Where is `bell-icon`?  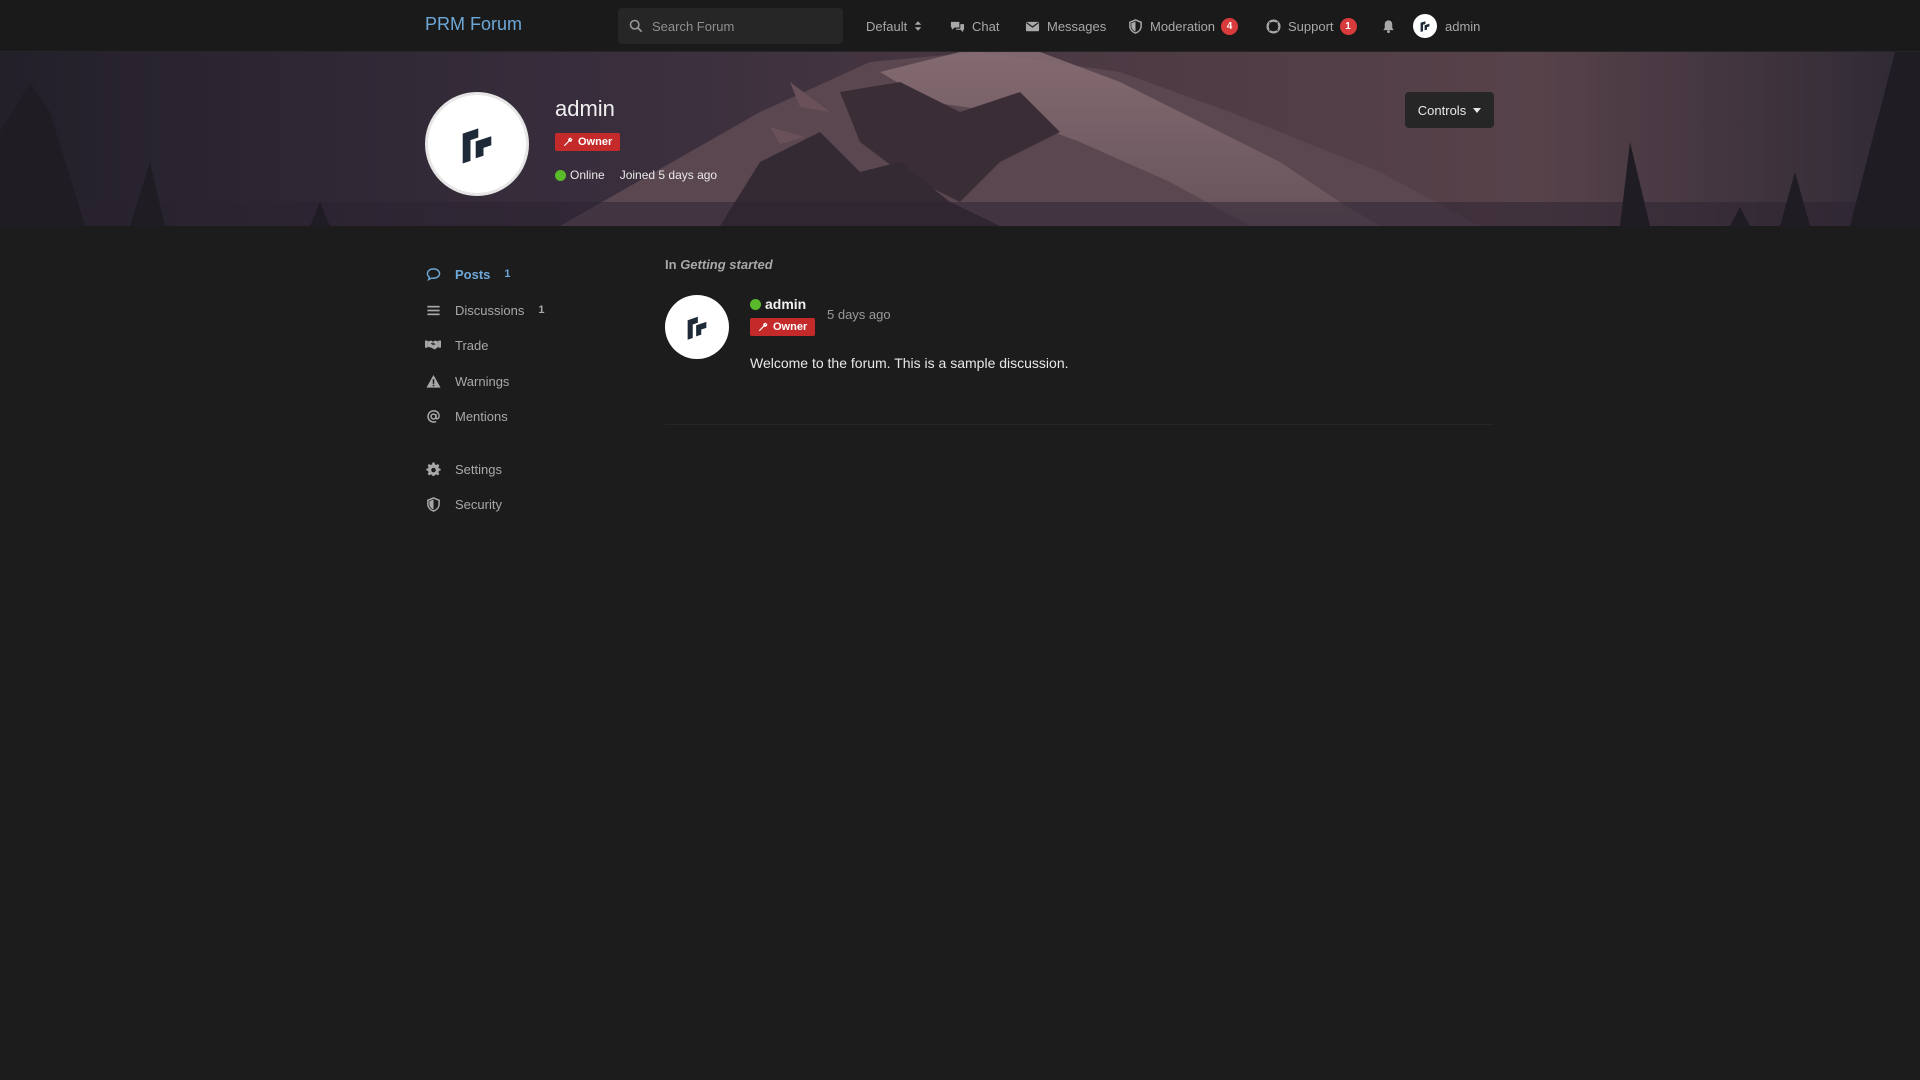
bell-icon is located at coordinates (1388, 26).